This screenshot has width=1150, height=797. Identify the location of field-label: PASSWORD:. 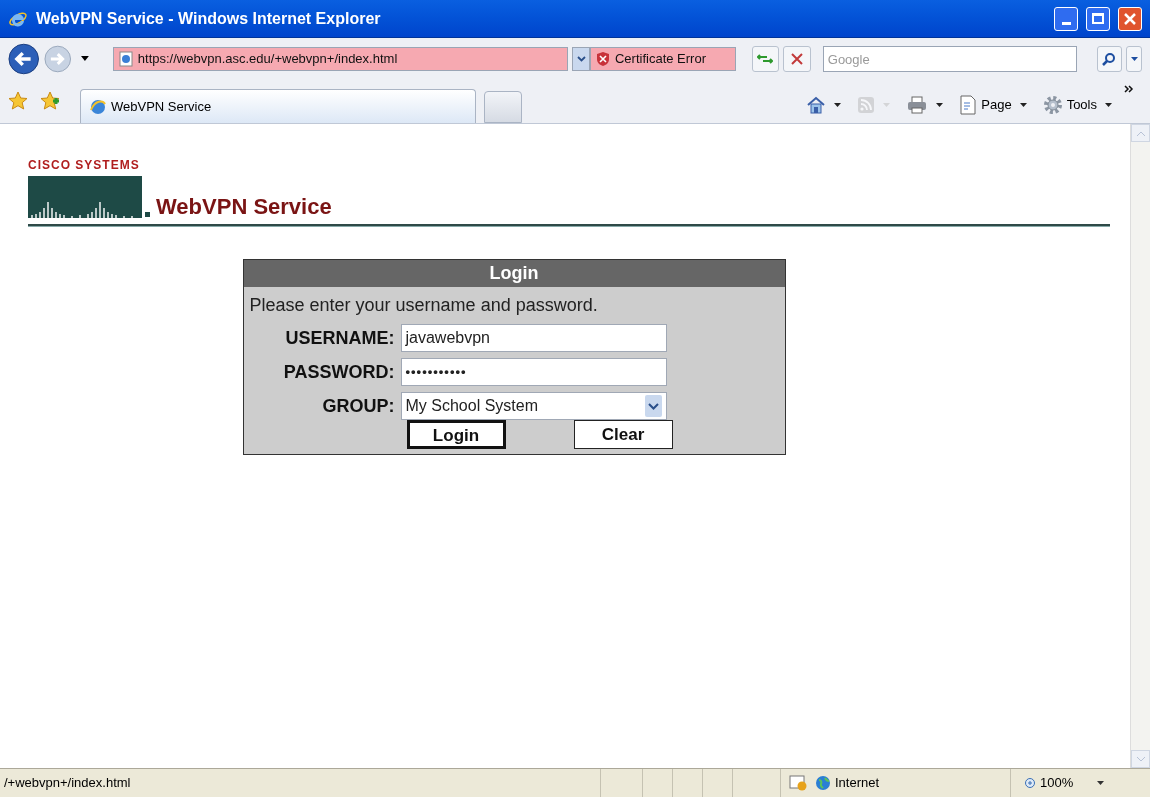
(339, 372).